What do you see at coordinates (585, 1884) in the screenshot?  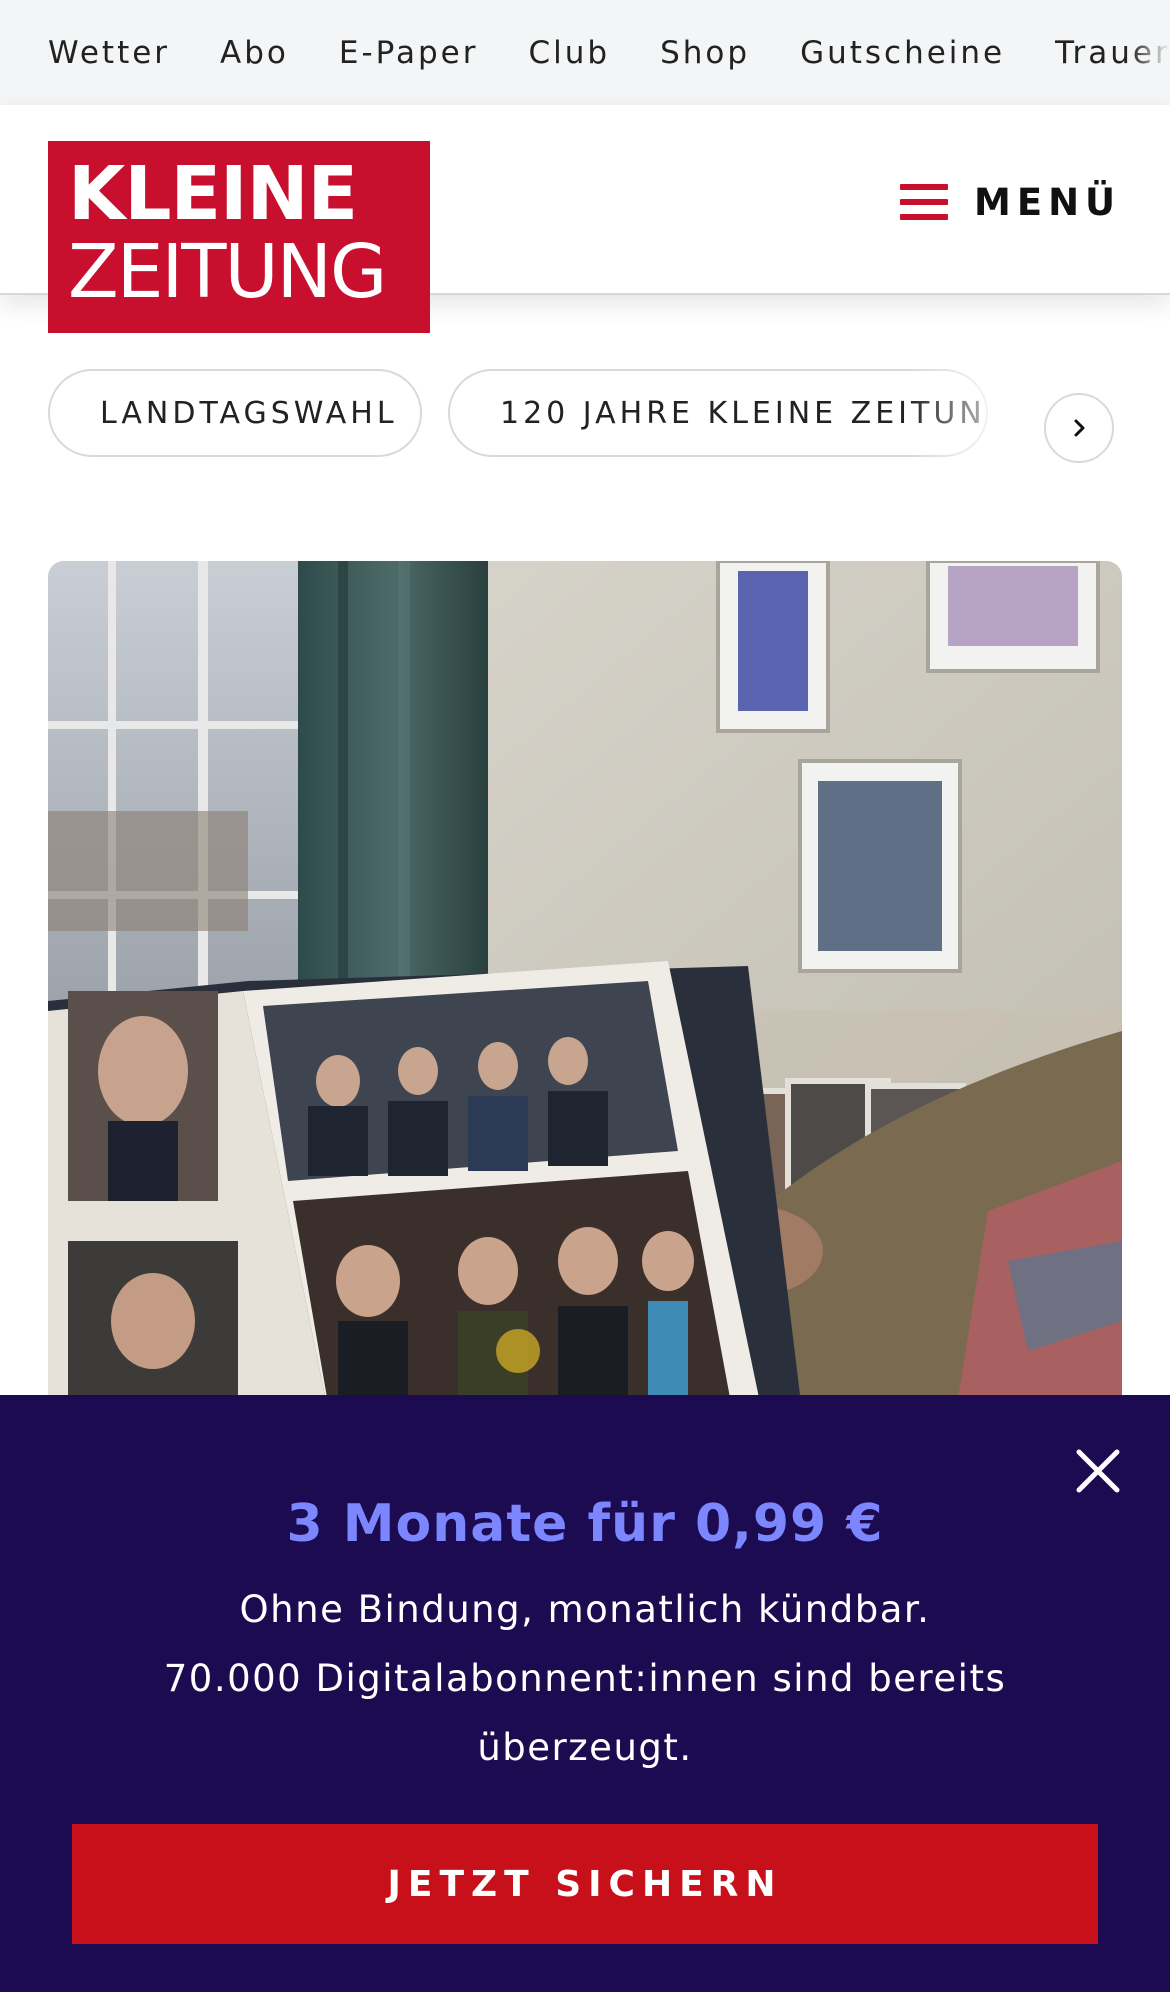 I see `jetzt-sichern-button: JETZT SICHERN` at bounding box center [585, 1884].